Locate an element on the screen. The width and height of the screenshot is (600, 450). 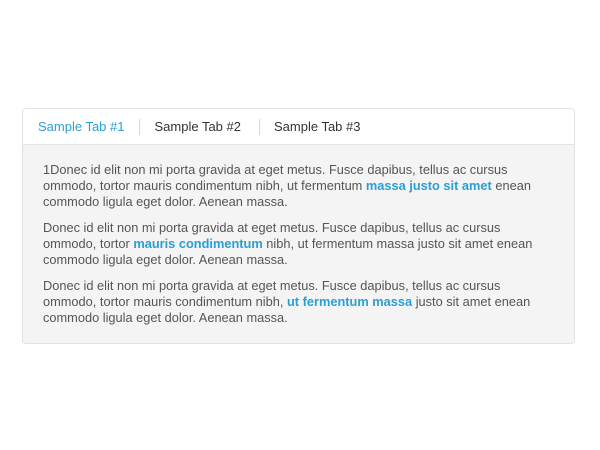
paragraph-link: mauris condimentum is located at coordinates (197, 243).